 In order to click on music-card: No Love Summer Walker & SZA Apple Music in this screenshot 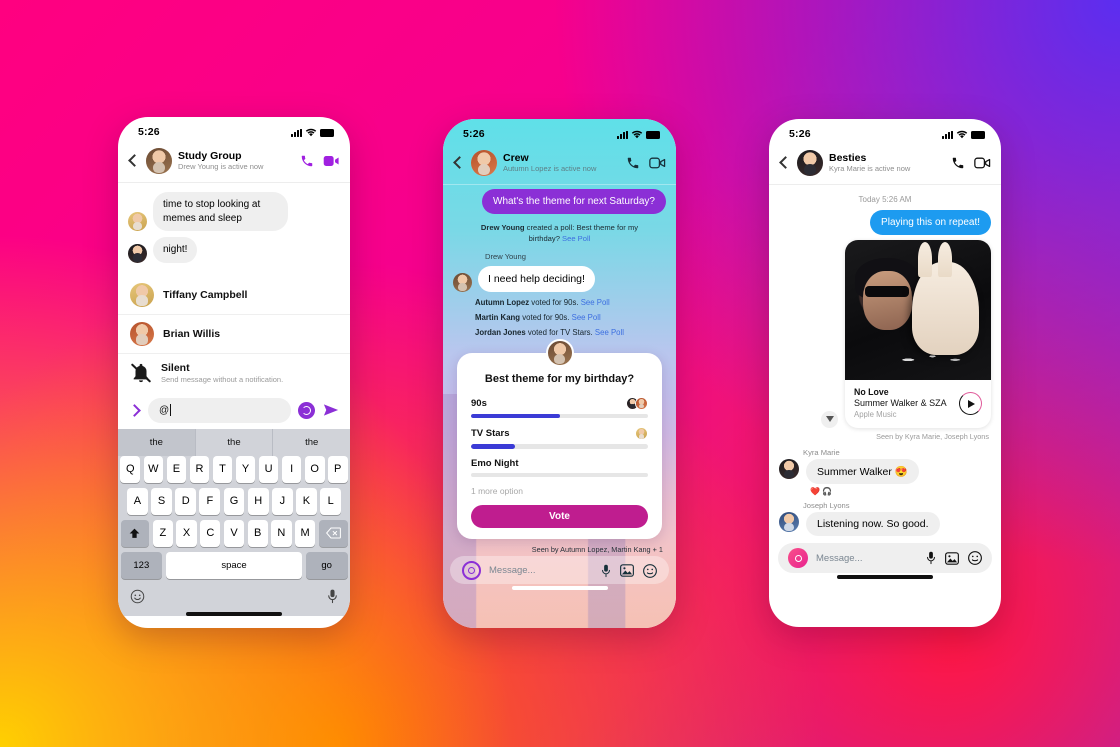, I will do `click(918, 334)`.